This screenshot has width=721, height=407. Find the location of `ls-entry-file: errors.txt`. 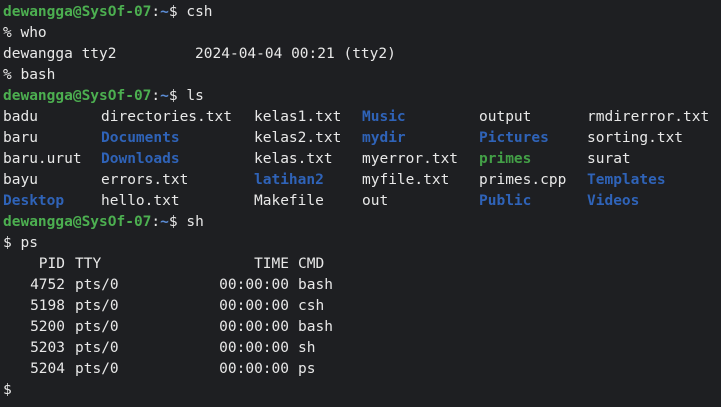

ls-entry-file: errors.txt is located at coordinates (145, 180).